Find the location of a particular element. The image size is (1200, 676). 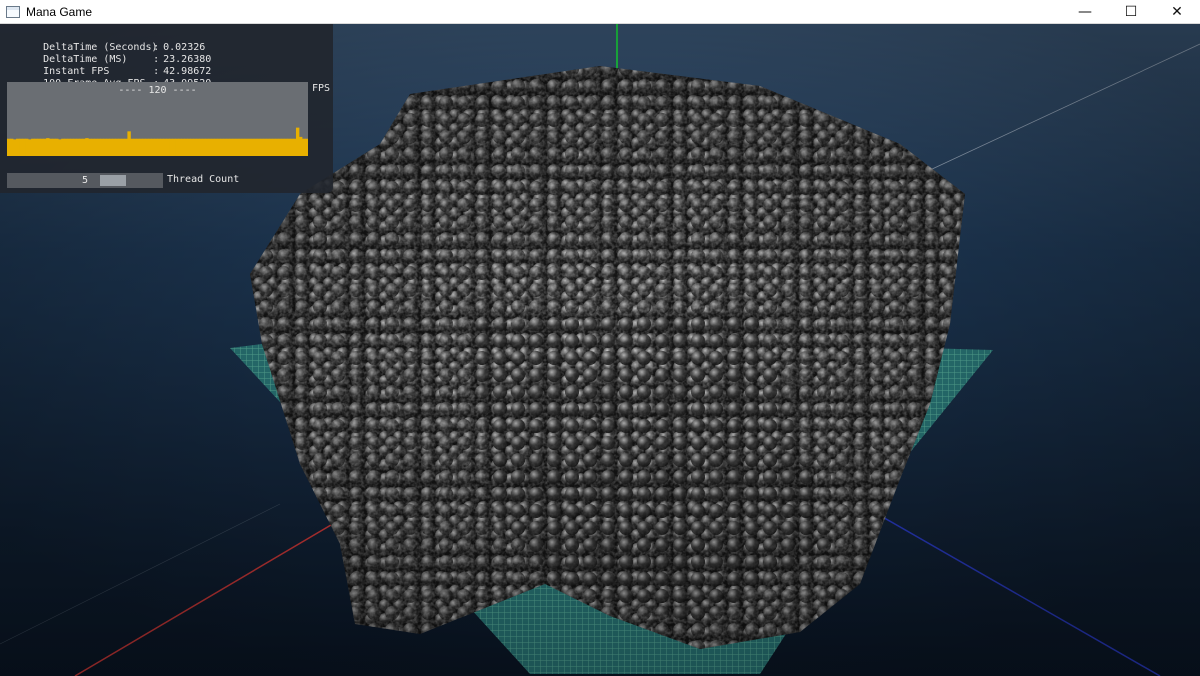

close-button: ✕ is located at coordinates (1177, 12).